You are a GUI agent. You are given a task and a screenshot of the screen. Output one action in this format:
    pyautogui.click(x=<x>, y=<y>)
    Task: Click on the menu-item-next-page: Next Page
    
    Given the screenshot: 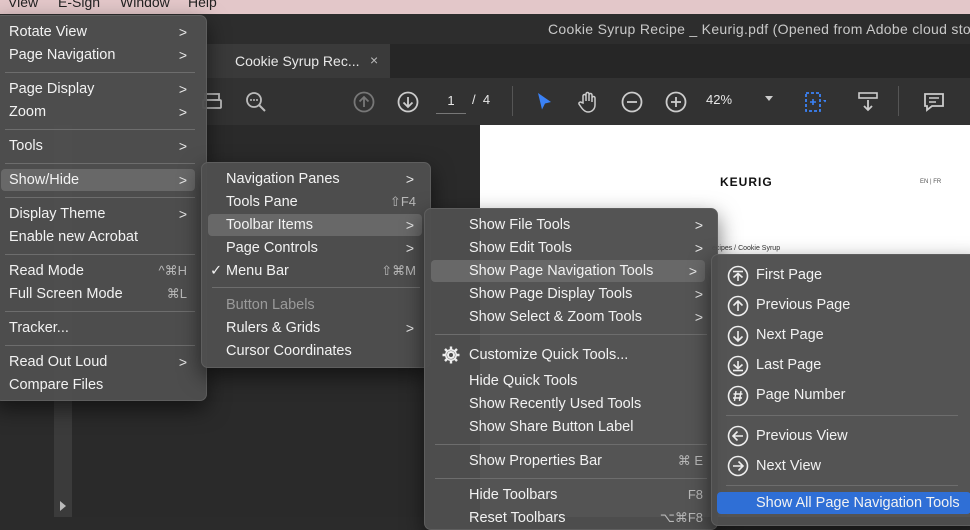 What is the action you would take?
    pyautogui.click(x=861, y=335)
    